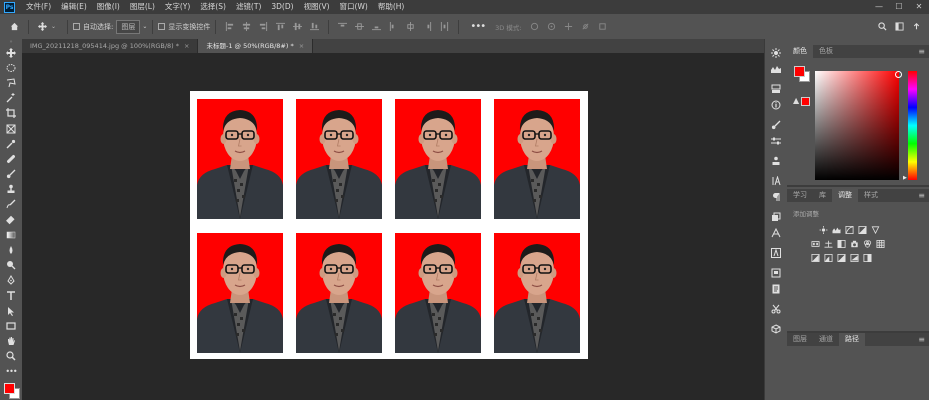  What do you see at coordinates (871, 195) in the screenshot?
I see `tab-styles: 样式` at bounding box center [871, 195].